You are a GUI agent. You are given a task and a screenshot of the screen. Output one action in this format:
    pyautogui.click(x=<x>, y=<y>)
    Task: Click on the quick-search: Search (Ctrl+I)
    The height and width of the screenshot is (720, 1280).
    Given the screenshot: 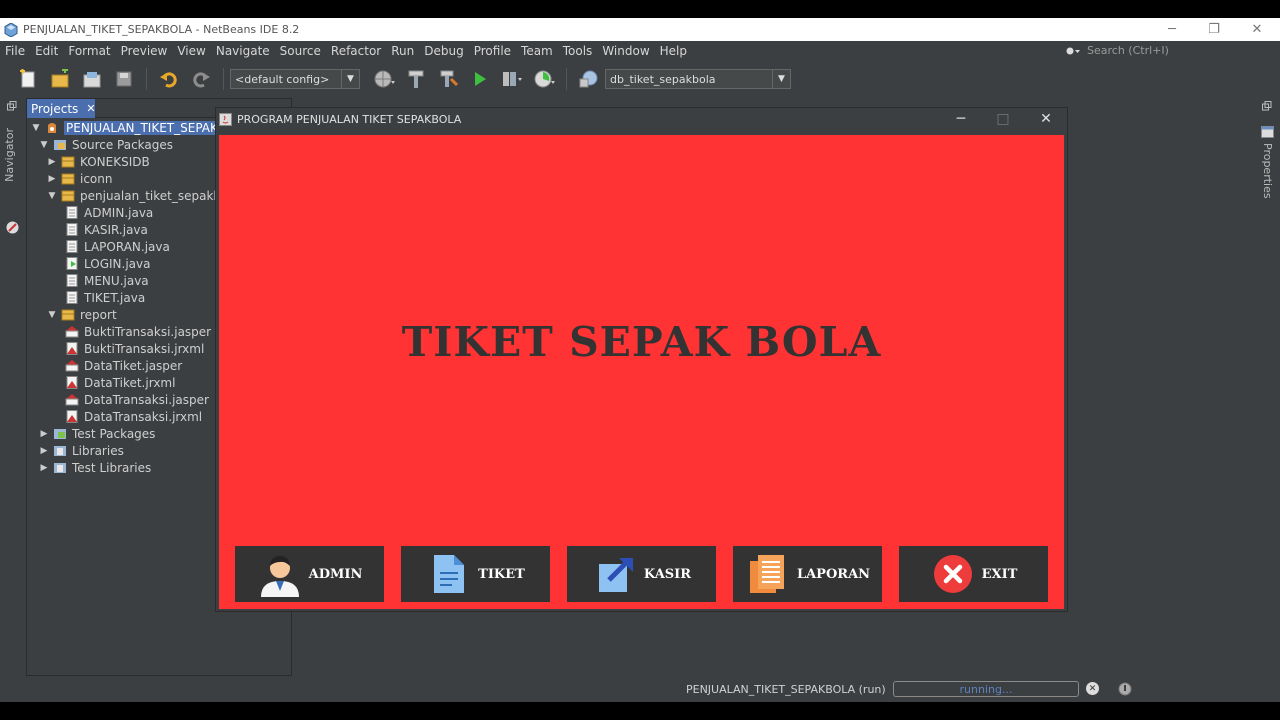 What is the action you would take?
    pyautogui.click(x=1162, y=50)
    